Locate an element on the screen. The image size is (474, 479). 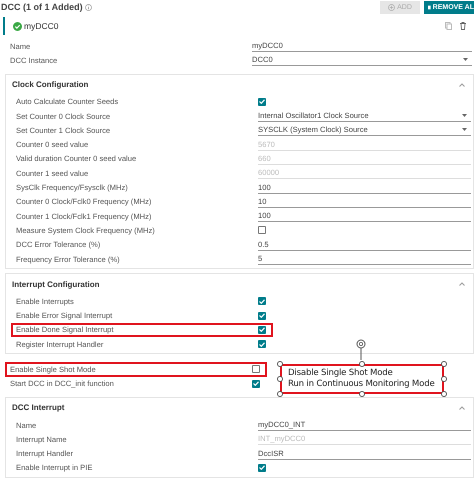
callout-text: Disable Single Shot Mode is located at coordinates (341, 373).